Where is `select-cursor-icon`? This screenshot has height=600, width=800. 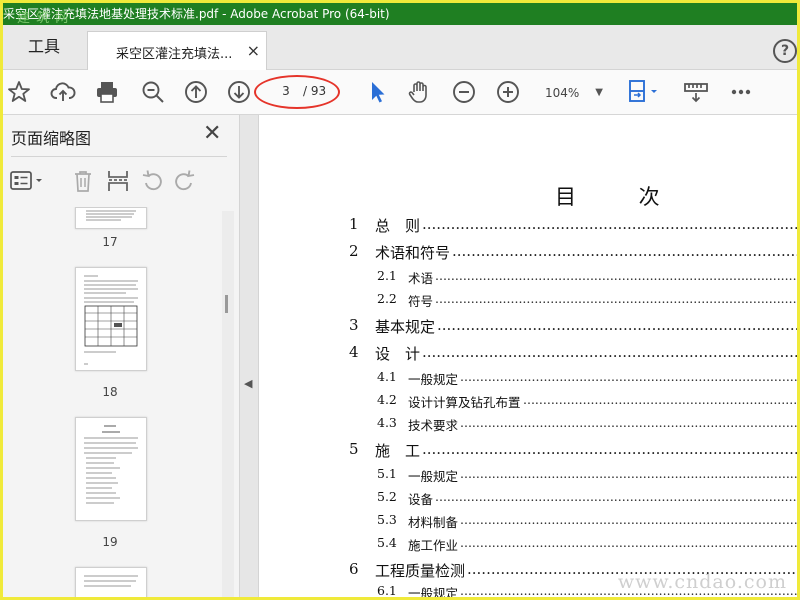
select-cursor-icon is located at coordinates (377, 92).